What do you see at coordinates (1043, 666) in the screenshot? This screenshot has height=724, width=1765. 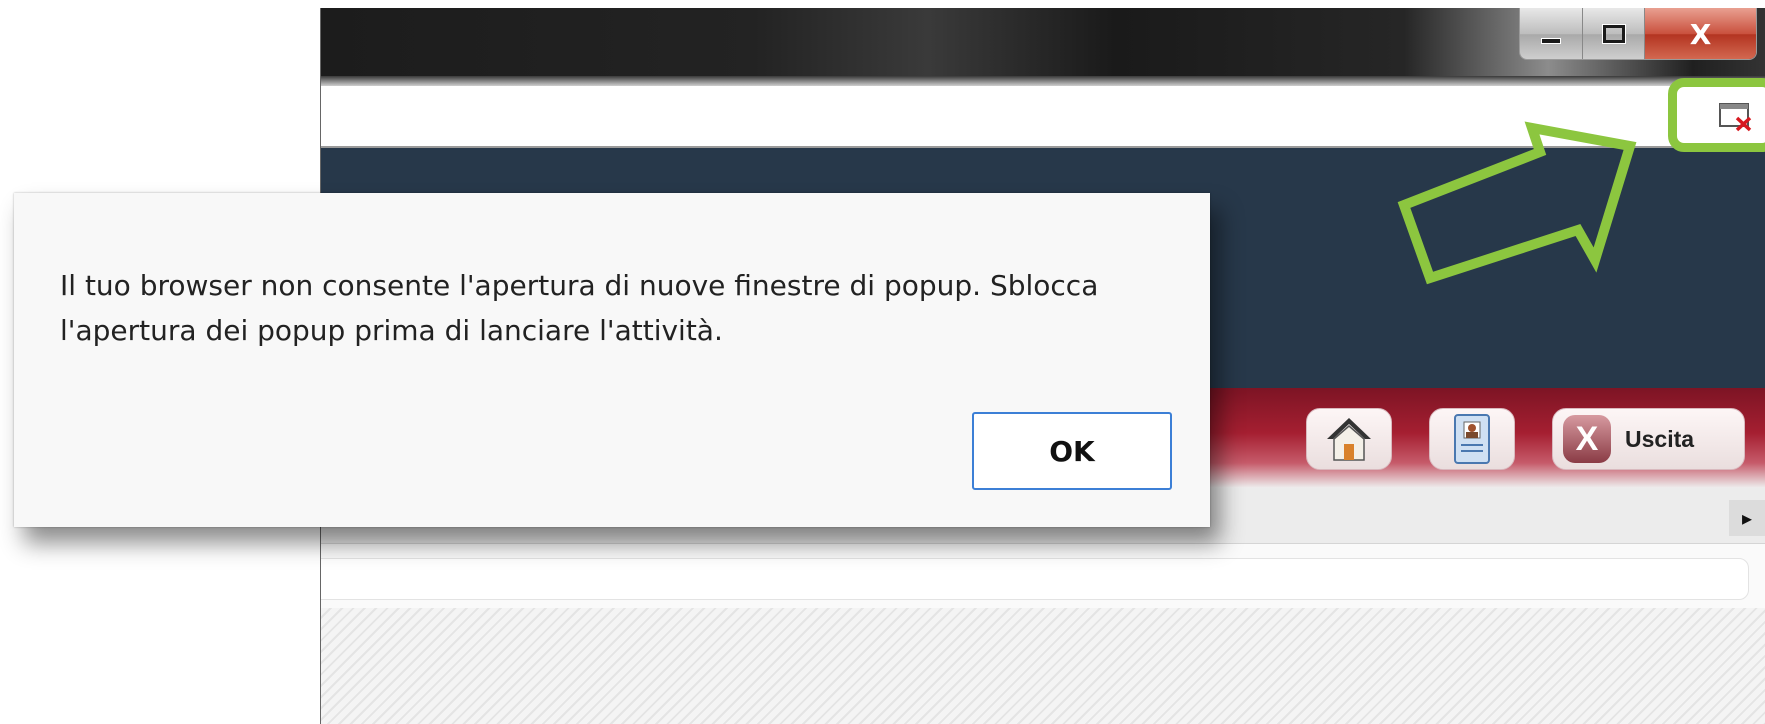 I see `striped-background` at bounding box center [1043, 666].